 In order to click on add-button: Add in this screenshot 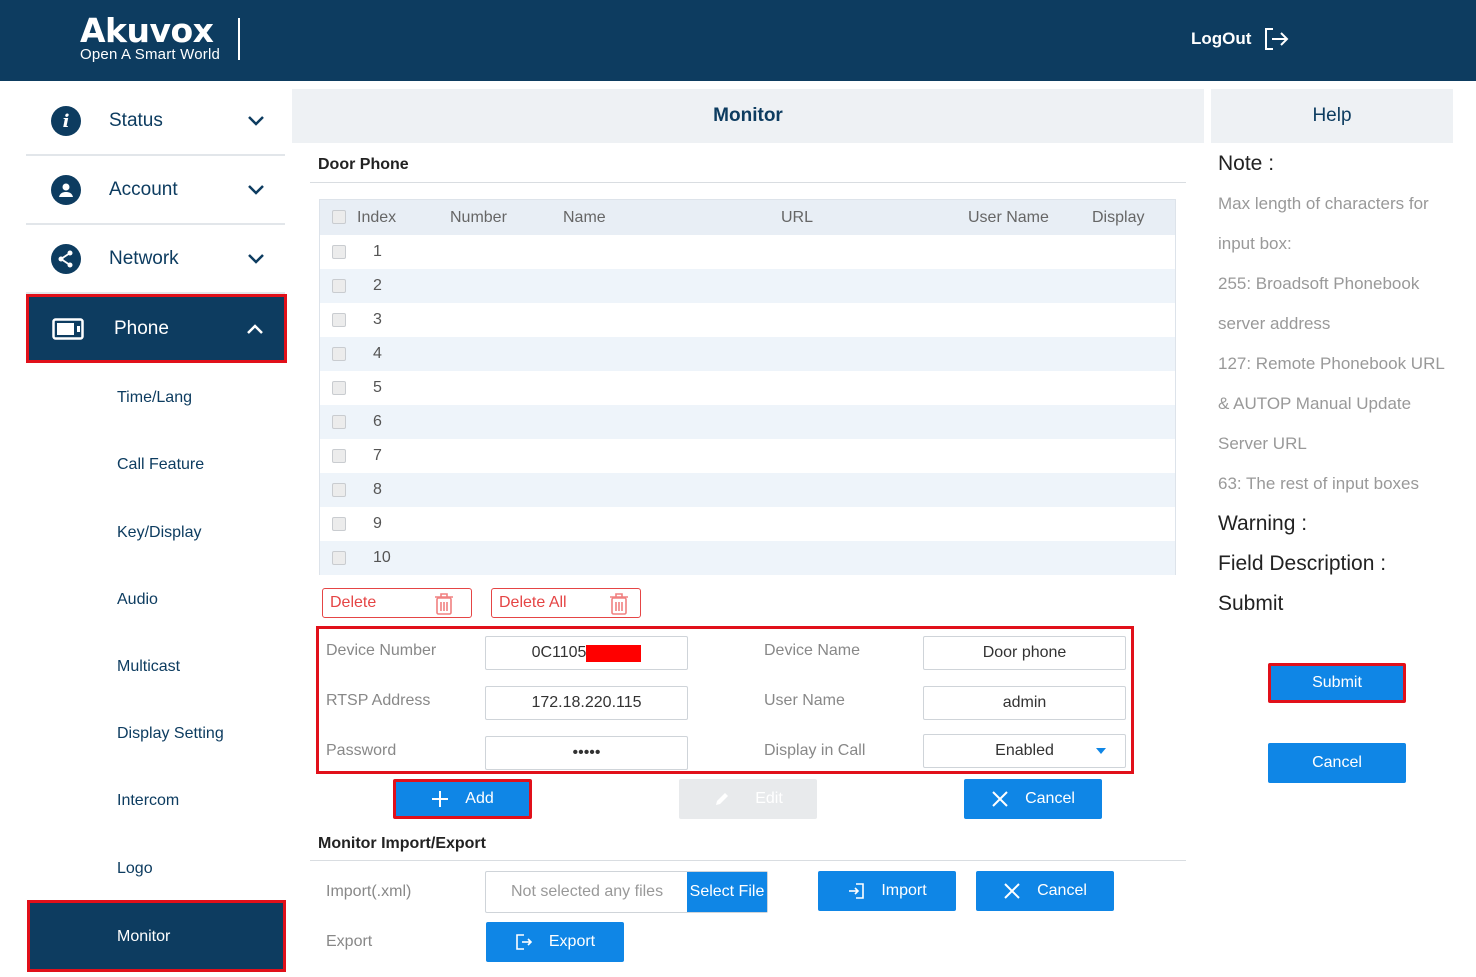, I will do `click(462, 799)`.